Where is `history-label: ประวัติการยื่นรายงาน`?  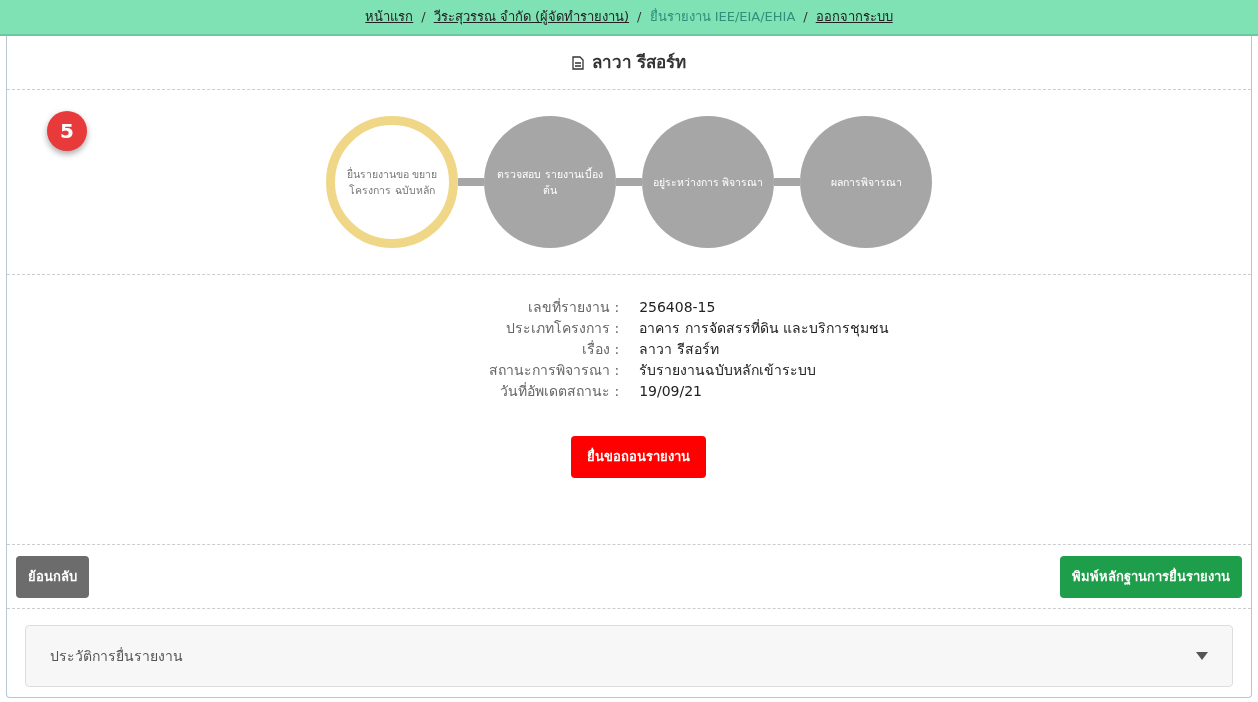
history-label: ประวัติการยื่นรายงาน is located at coordinates (116, 656).